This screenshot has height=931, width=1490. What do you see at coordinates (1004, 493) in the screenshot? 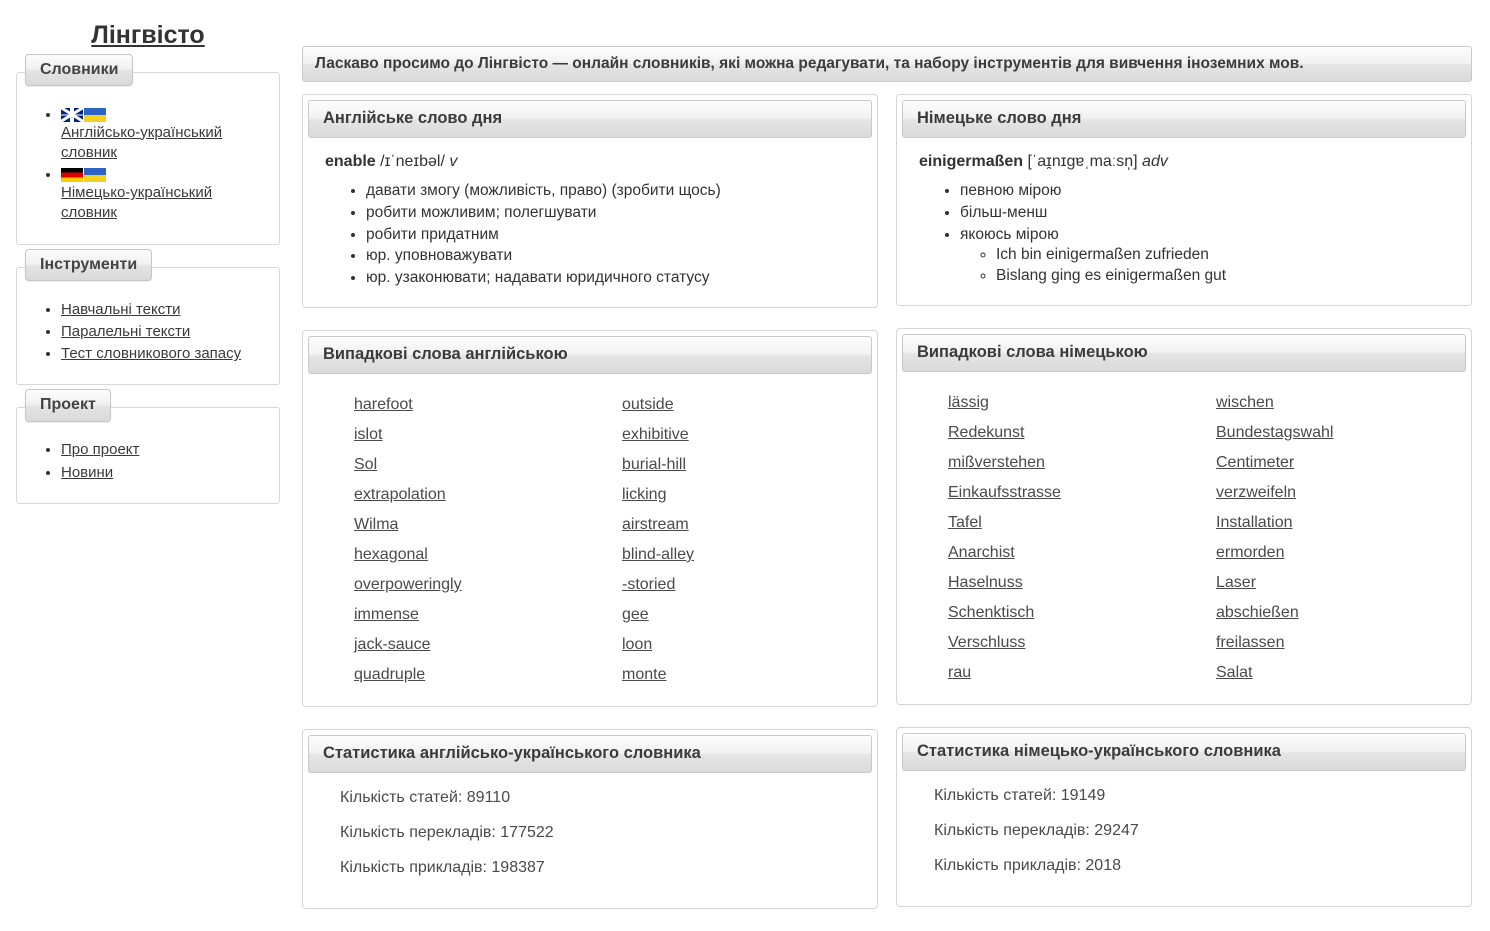
I see `word-link: Einkaufsstrasse` at bounding box center [1004, 493].